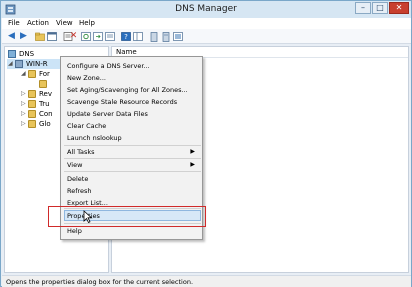  I want to click on help-icon: ?, so click(125, 36).